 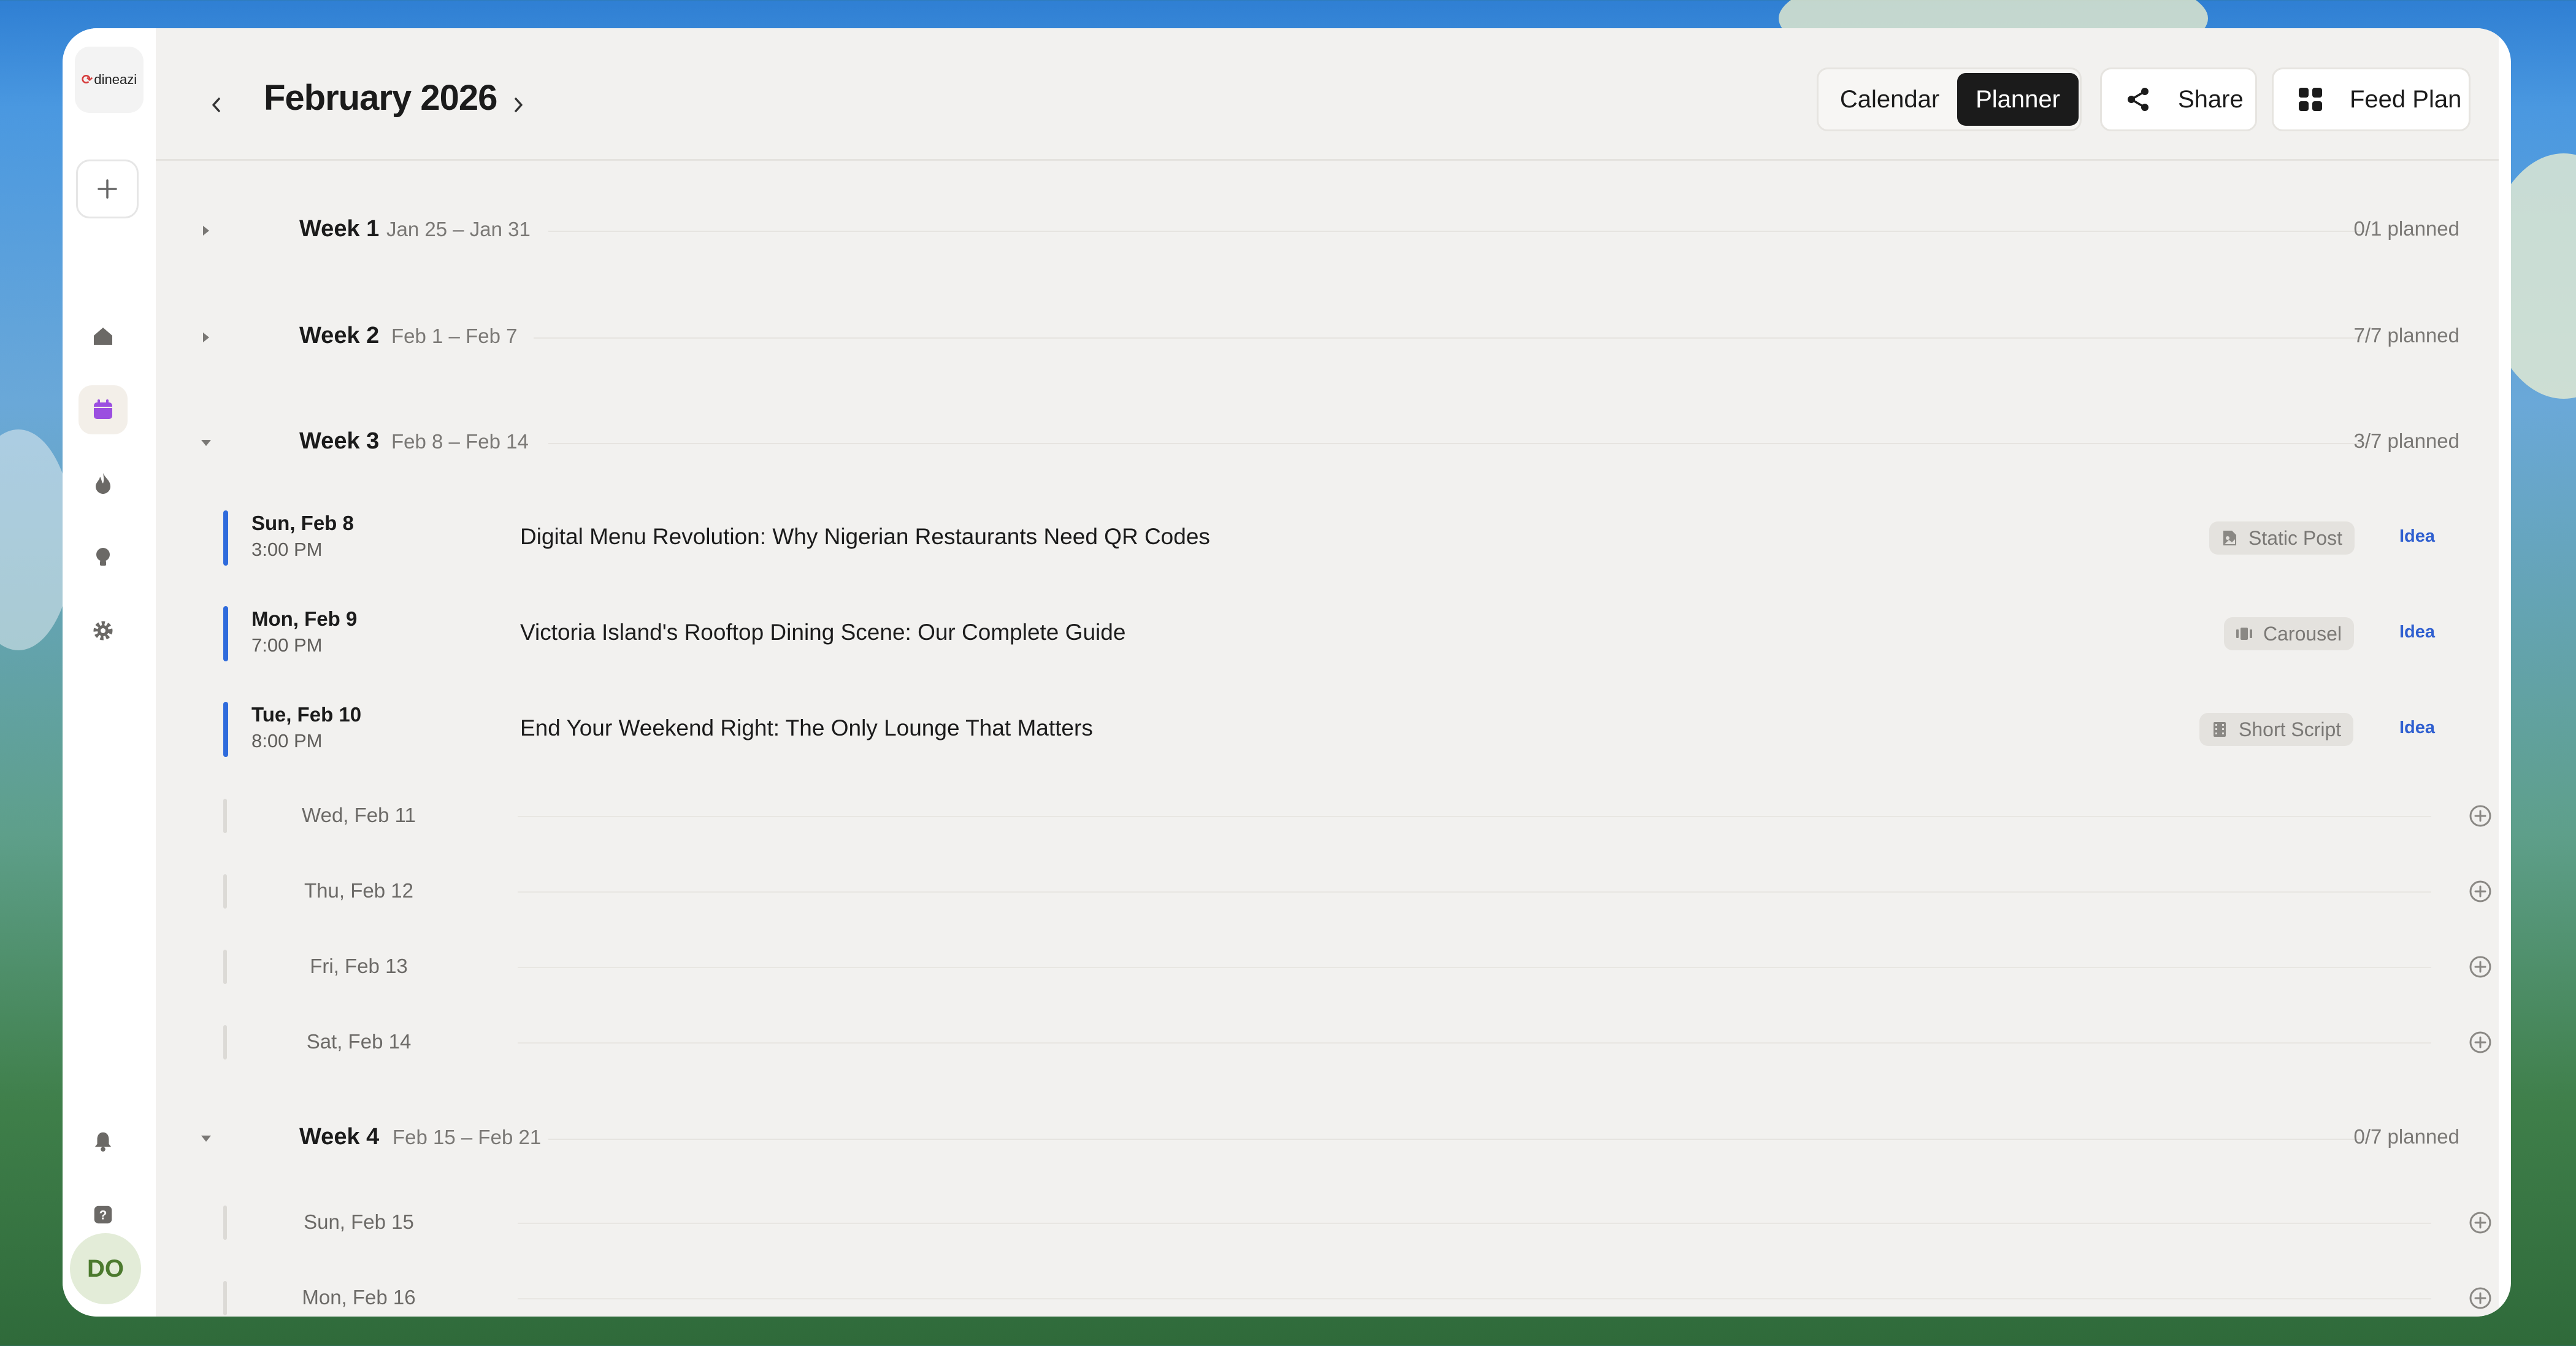 I want to click on format-label: Static Post, so click(x=2295, y=537).